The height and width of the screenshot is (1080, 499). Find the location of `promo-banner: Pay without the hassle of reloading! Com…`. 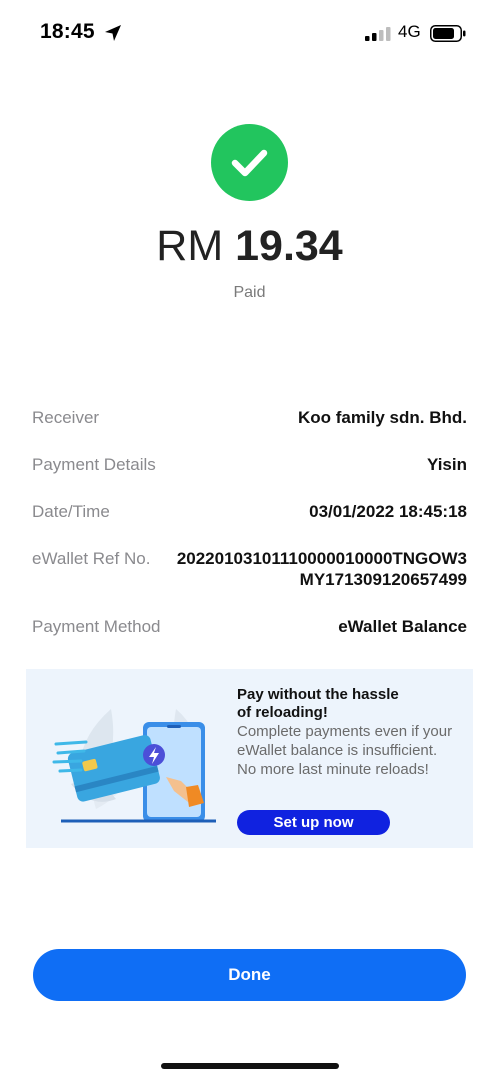

promo-banner: Pay without the hassle of reloading! Com… is located at coordinates (249, 758).